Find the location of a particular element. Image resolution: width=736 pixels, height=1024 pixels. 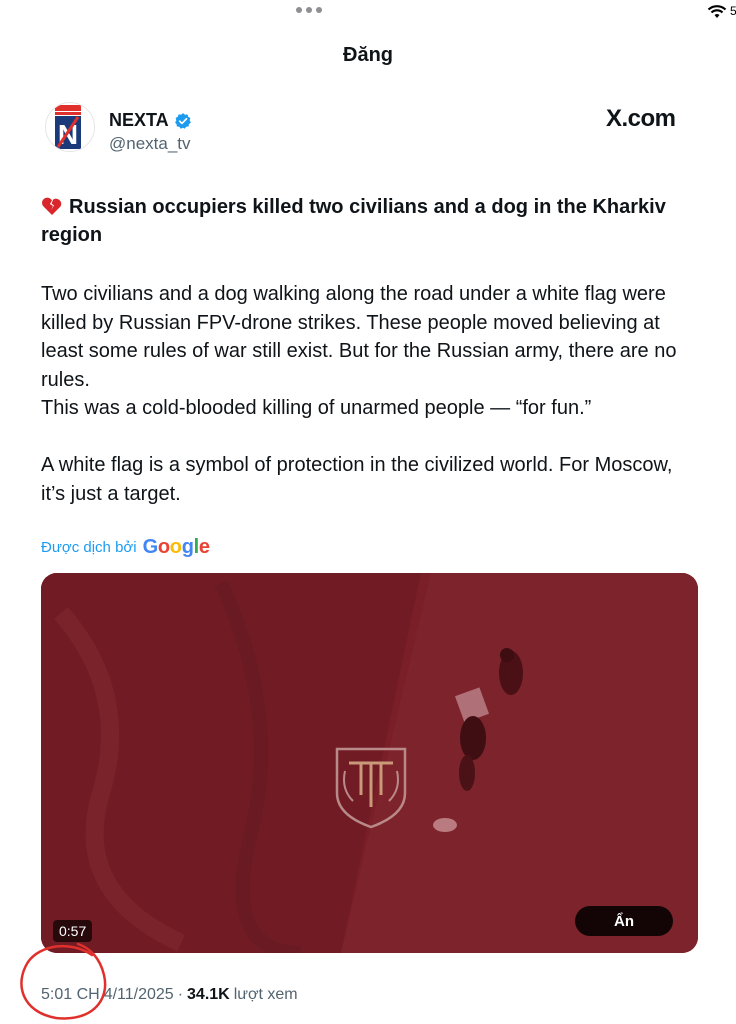

tweet-meta: 5:01 CH 4/11/2025 · 34.1K lượt xem is located at coordinates (169, 995).